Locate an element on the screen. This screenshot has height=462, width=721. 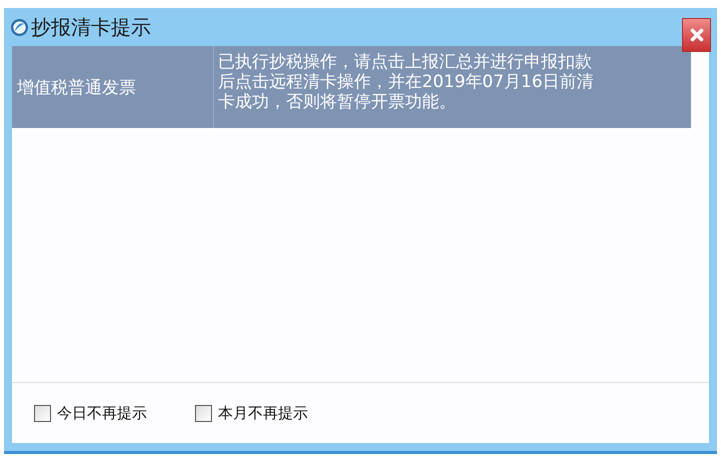
checkbox-label: 今日不再提示 is located at coordinates (102, 413).